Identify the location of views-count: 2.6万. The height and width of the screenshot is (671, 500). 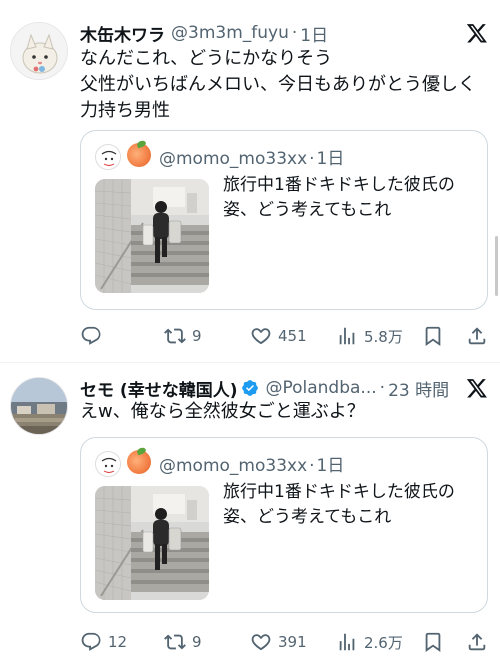
(383, 642).